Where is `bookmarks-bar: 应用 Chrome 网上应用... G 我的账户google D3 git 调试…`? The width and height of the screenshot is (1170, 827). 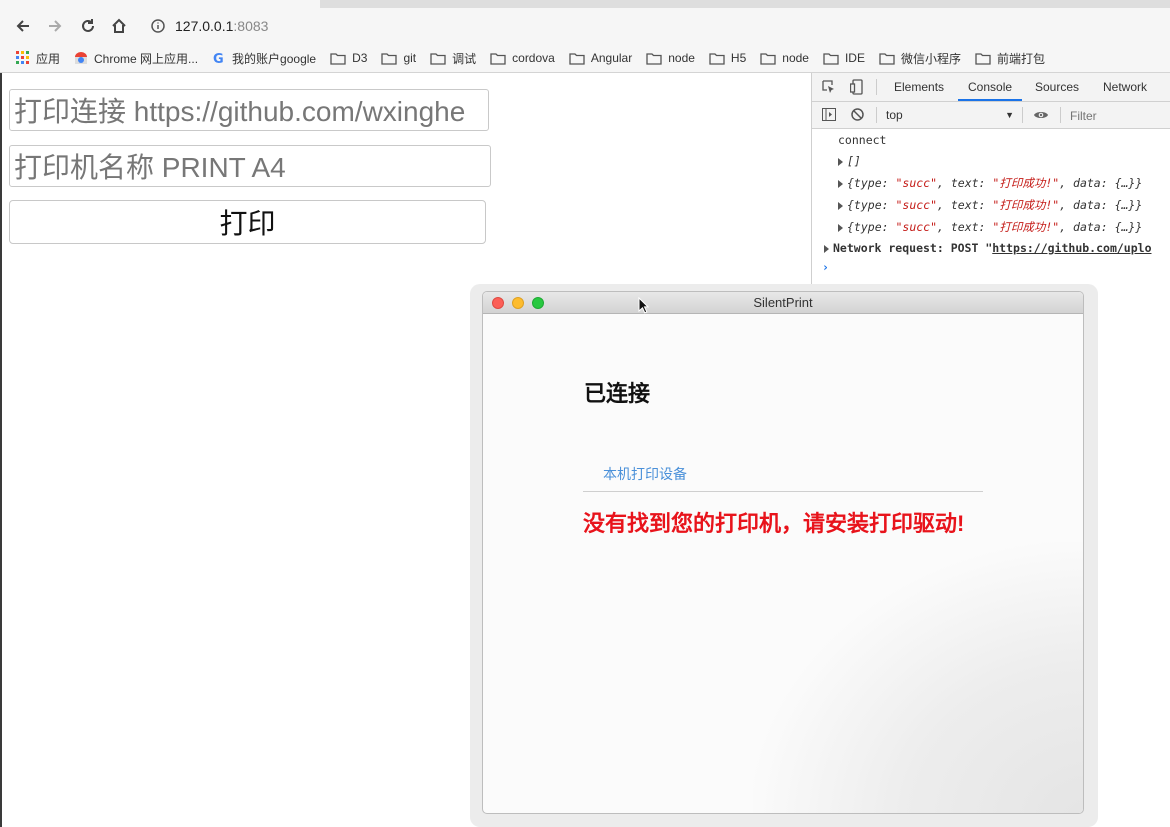 bookmarks-bar: 应用 Chrome 网上应用... G 我的账户google D3 git 调试… is located at coordinates (585, 58).